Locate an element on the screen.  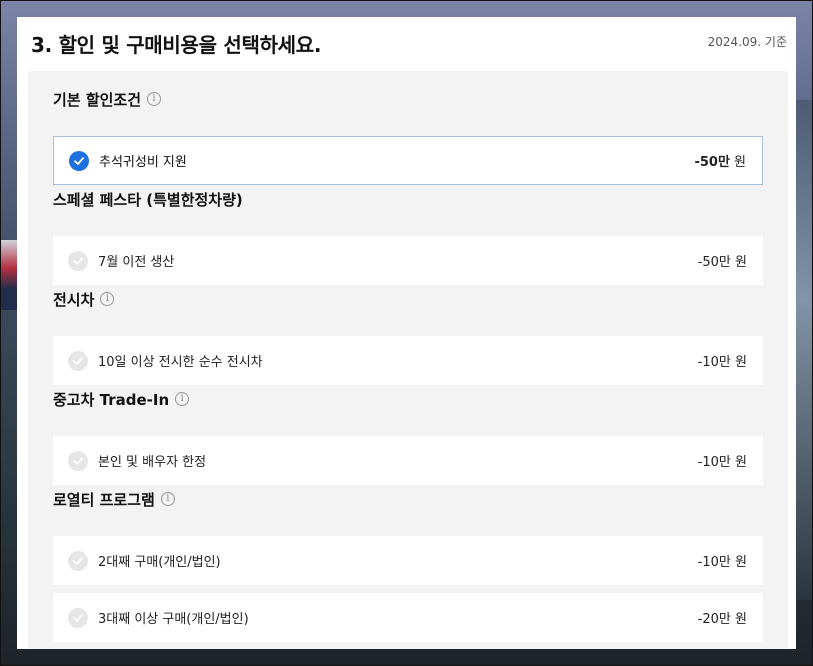
page-title: 3. 할인 및 구매비용을 선택하세요. is located at coordinates (176, 45).